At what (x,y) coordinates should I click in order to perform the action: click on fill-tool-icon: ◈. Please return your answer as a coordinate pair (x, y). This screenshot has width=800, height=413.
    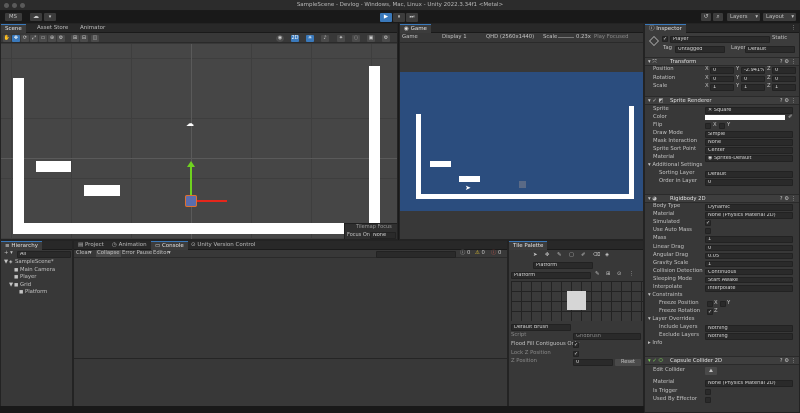
    Looking at the image, I should click on (607, 255).